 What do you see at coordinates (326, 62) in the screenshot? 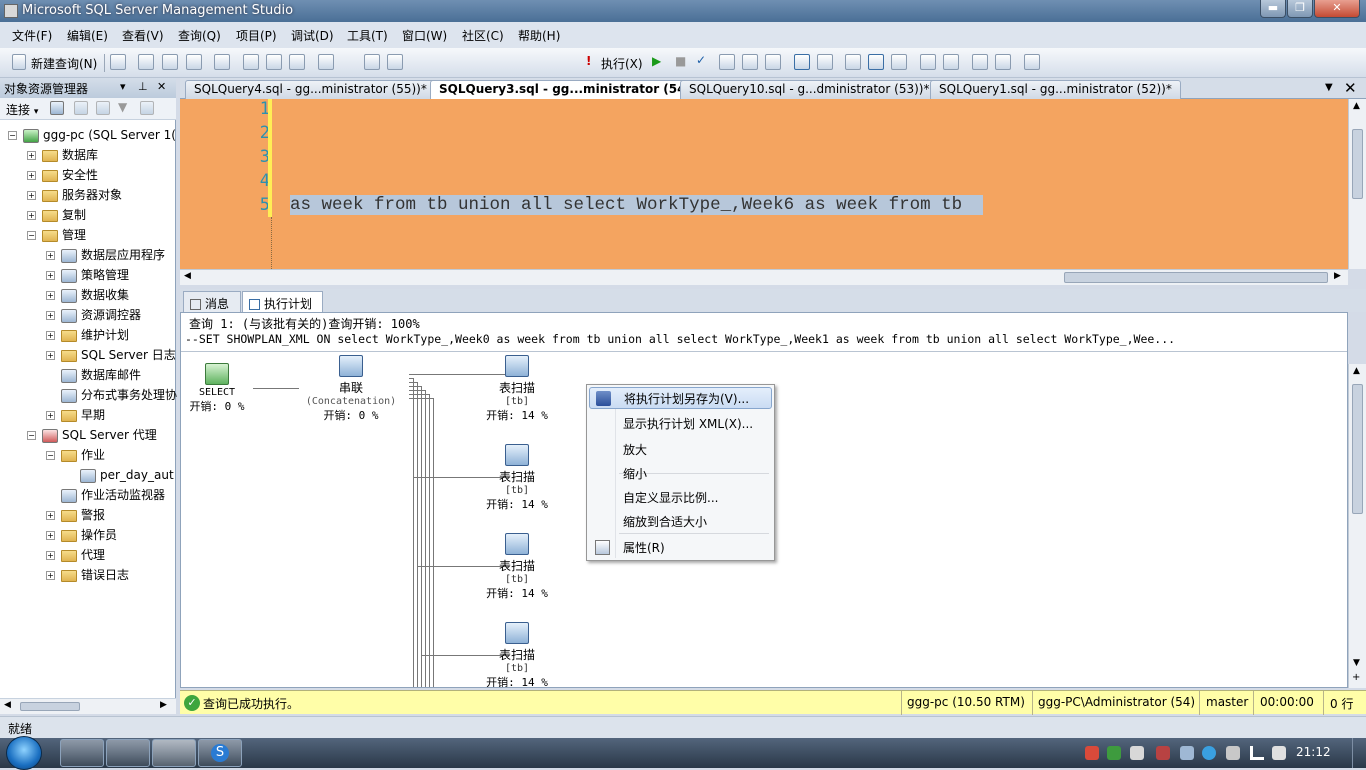
I see `activity-monitor-icon` at bounding box center [326, 62].